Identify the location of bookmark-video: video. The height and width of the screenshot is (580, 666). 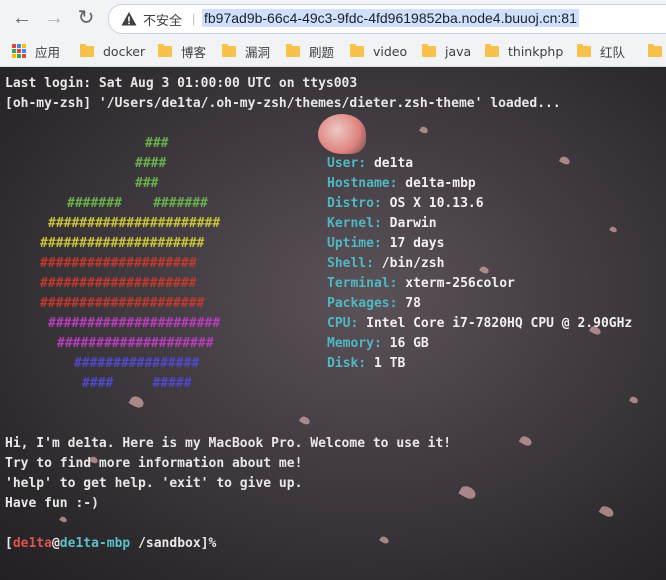
(378, 51).